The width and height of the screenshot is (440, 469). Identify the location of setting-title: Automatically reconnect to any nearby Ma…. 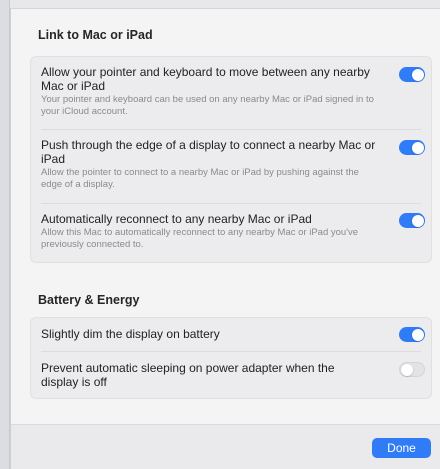
(176, 219).